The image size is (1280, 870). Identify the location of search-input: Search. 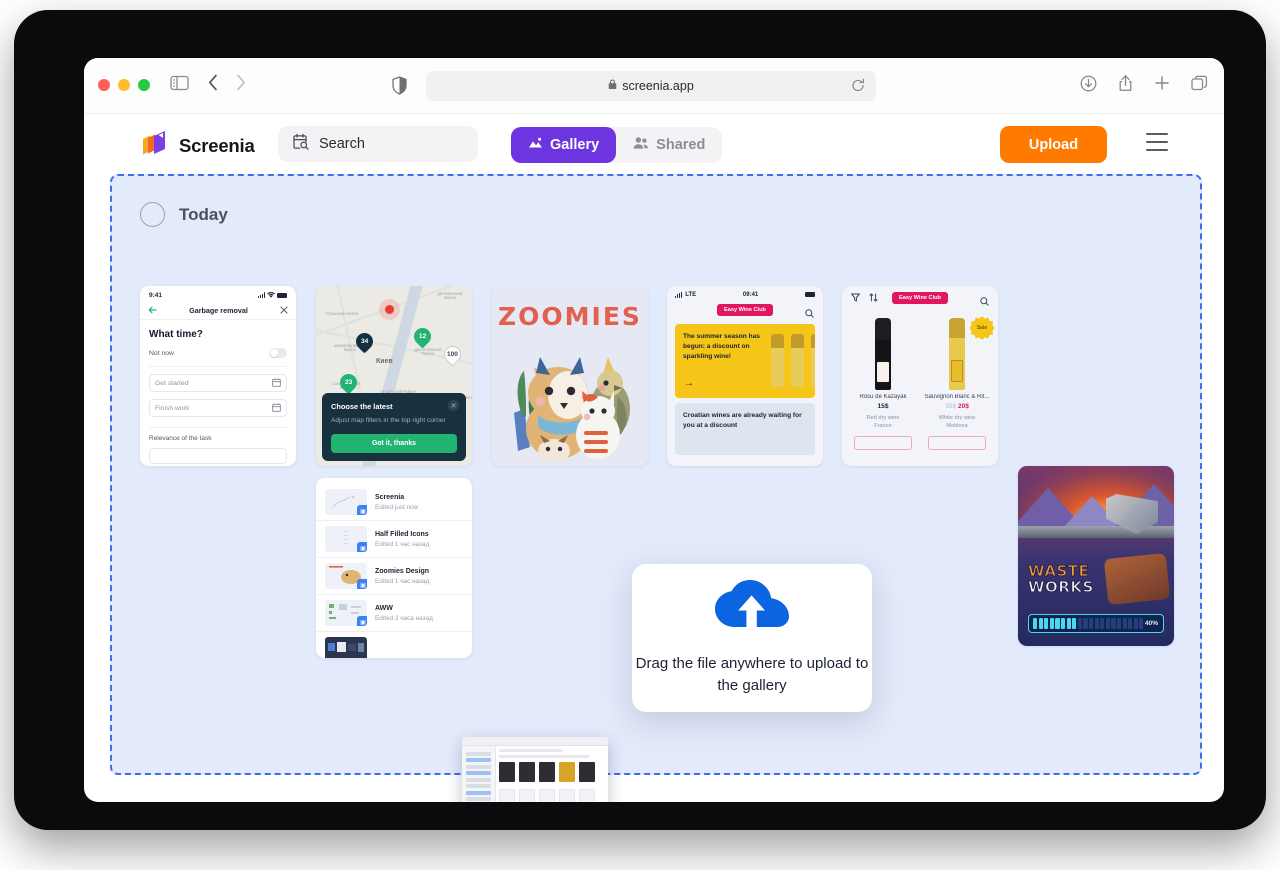
(378, 144).